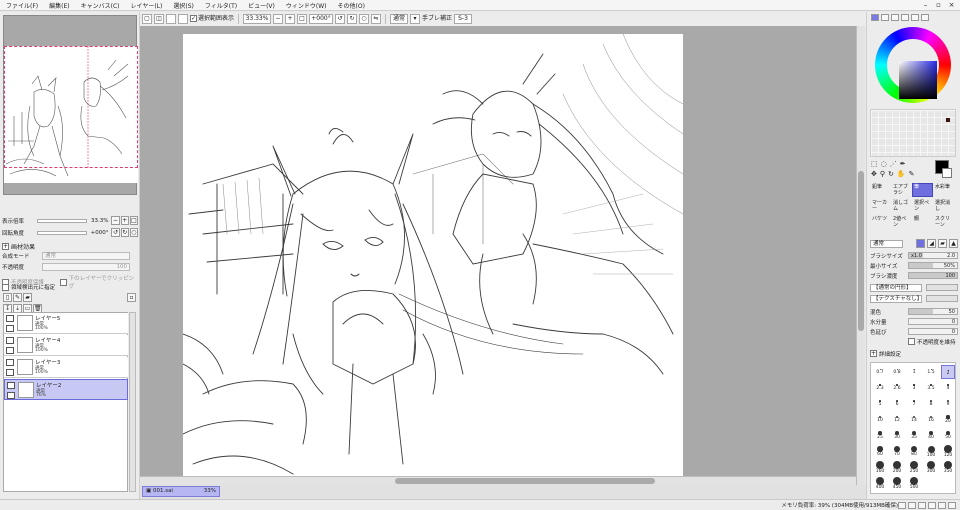 Image resolution: width=960 pixels, height=510 pixels. I want to click on brush-size-preset: 35, so click(914, 436).